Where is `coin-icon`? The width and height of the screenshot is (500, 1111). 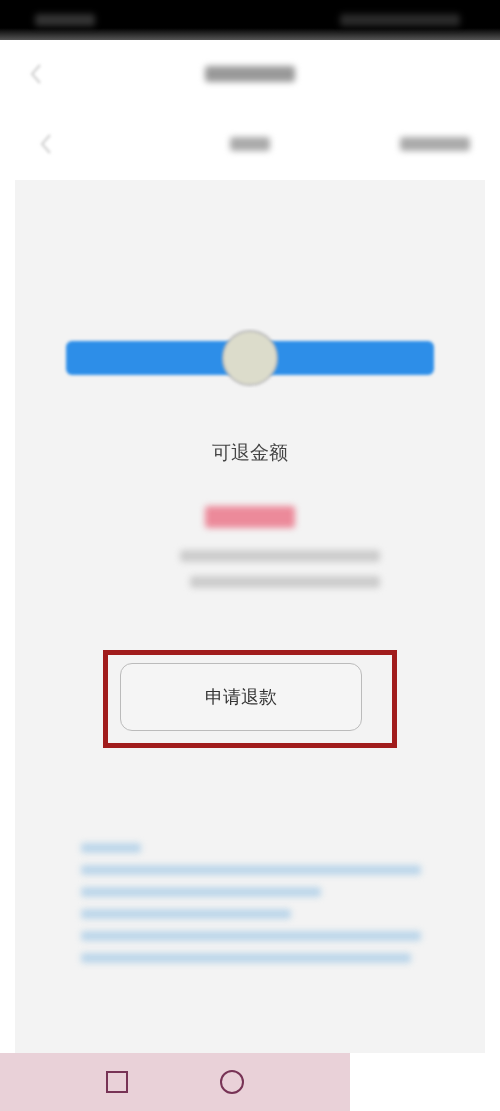 coin-icon is located at coordinates (250, 358).